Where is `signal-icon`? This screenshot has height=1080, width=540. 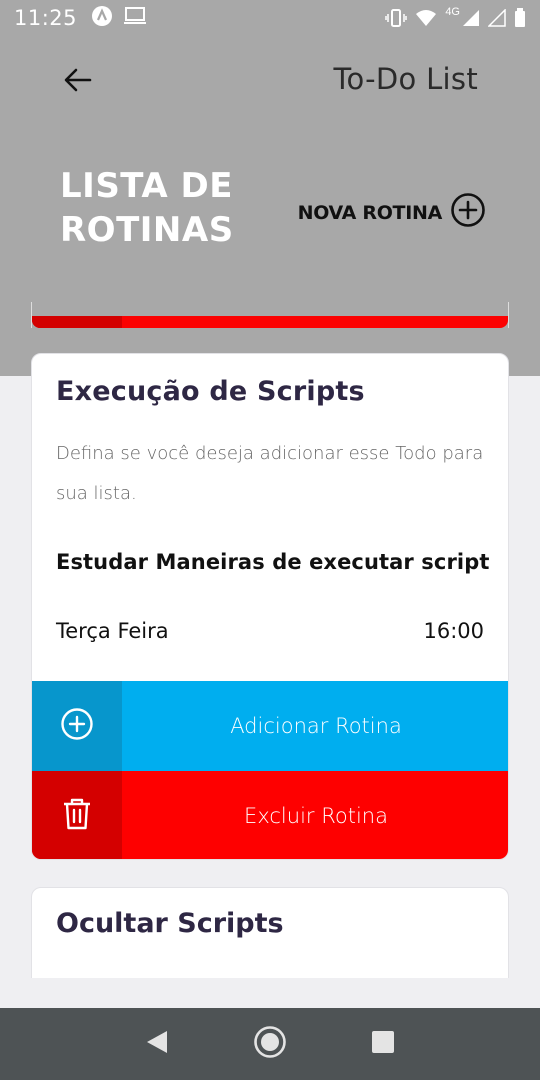 signal-icon is located at coordinates (471, 18).